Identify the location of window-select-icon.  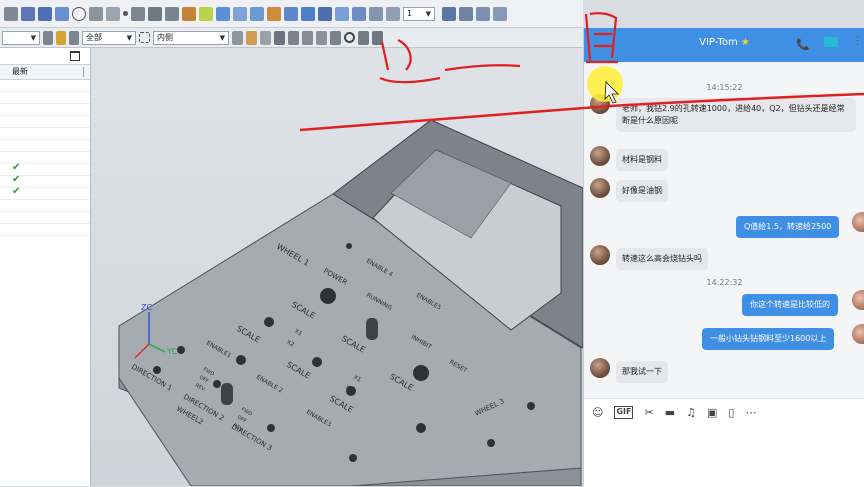
(144, 37).